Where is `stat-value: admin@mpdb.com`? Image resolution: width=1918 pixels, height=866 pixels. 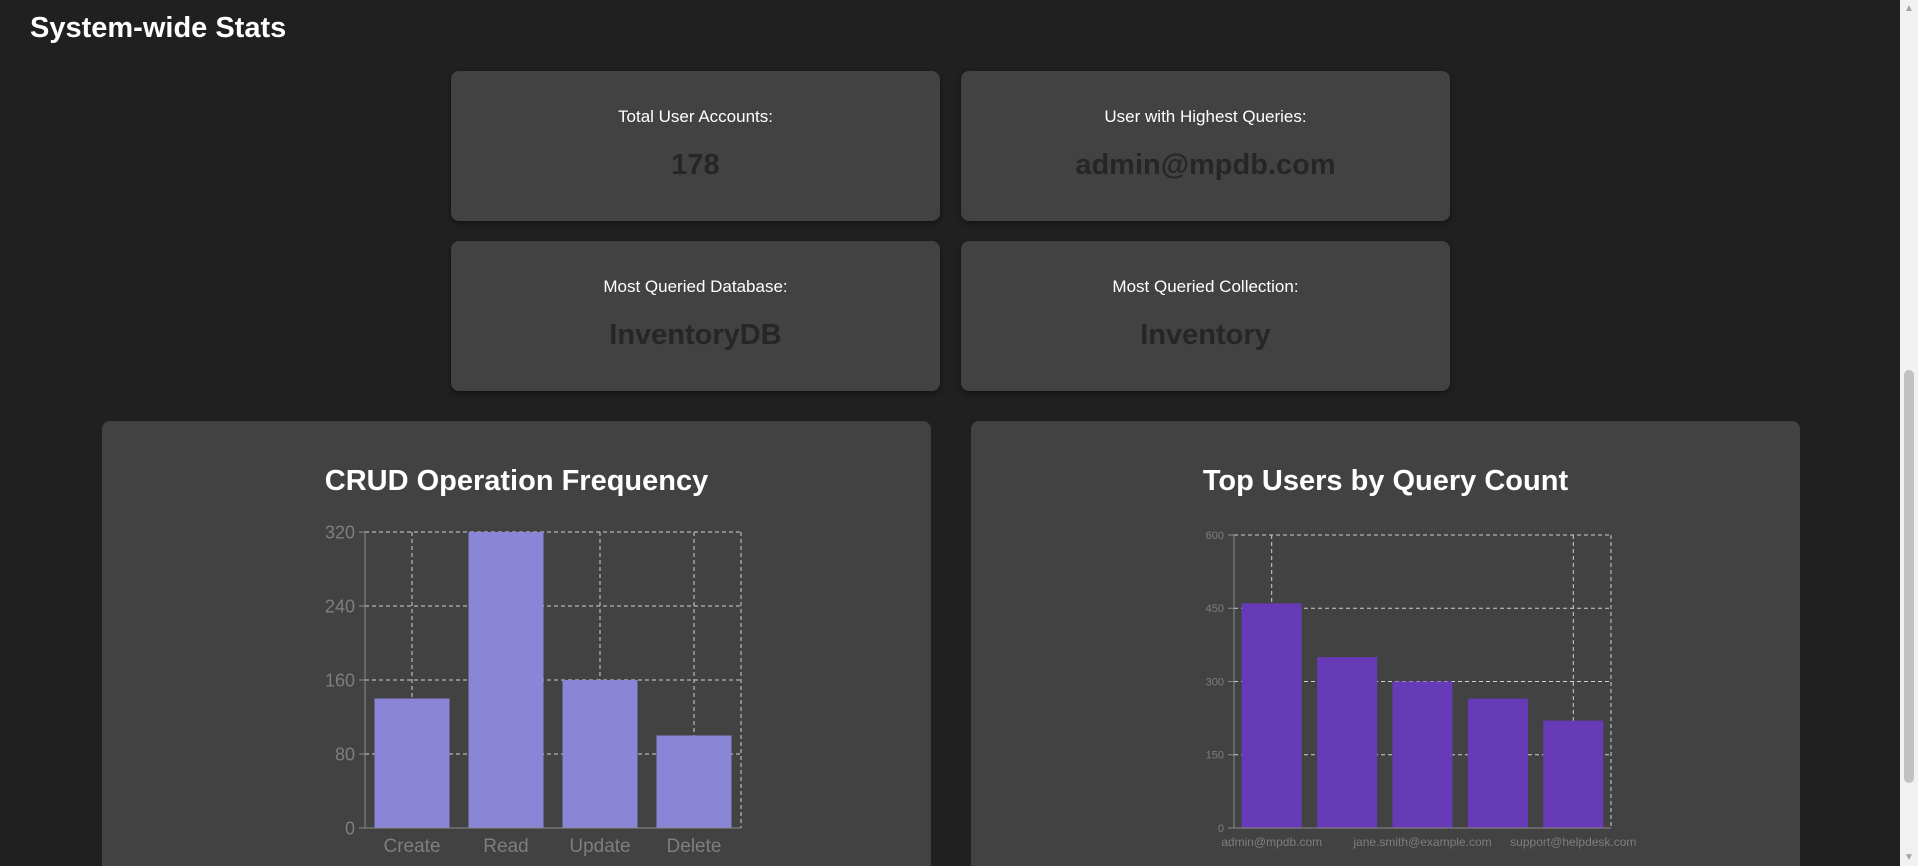
stat-value: admin@mpdb.com is located at coordinates (1205, 165).